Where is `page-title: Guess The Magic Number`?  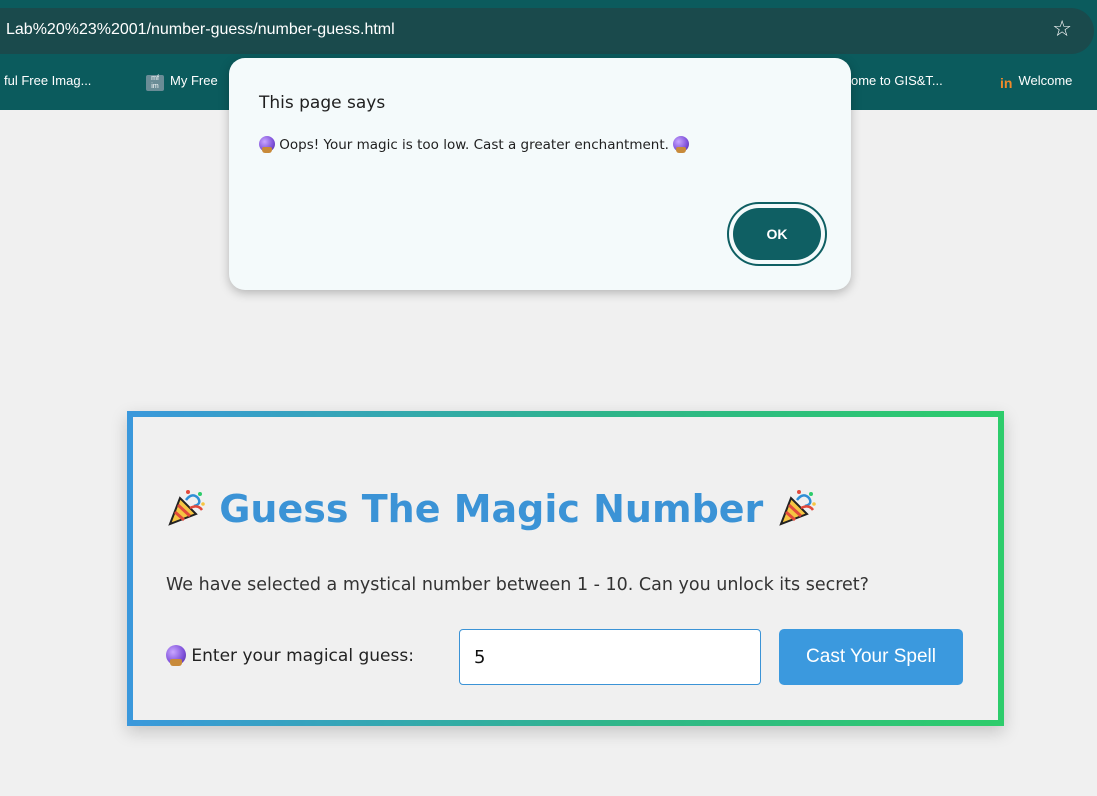 page-title: Guess The Magic Number is located at coordinates (491, 509).